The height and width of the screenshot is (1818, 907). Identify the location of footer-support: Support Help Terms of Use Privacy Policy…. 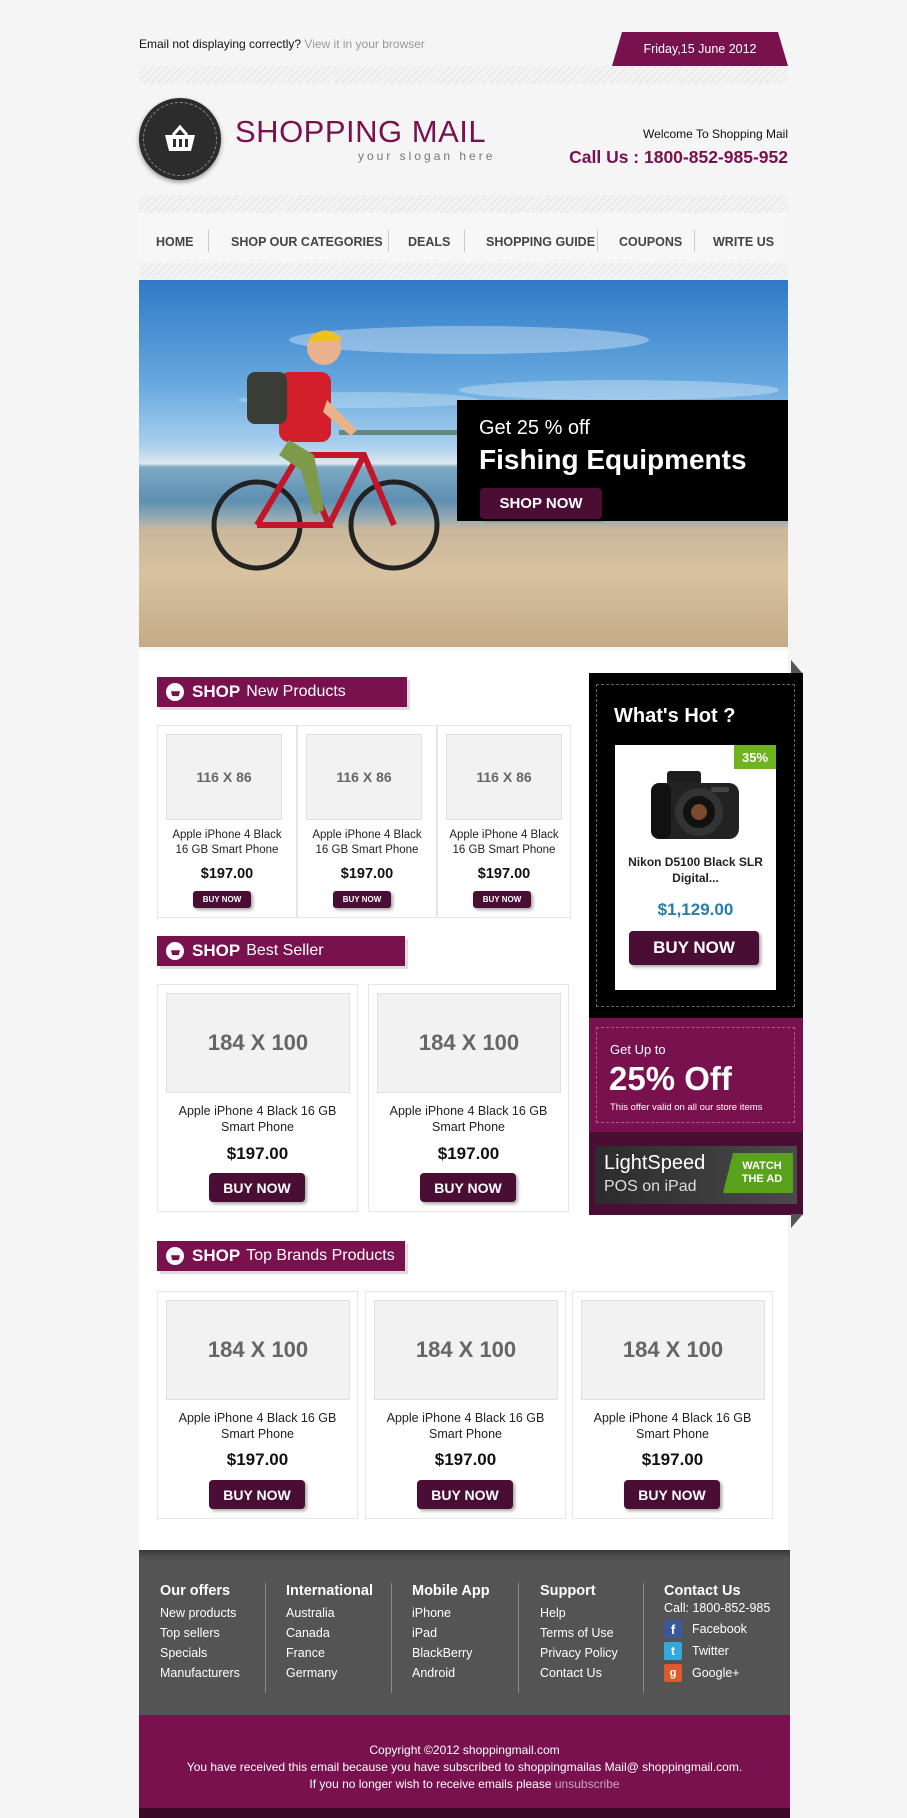
(579, 1634).